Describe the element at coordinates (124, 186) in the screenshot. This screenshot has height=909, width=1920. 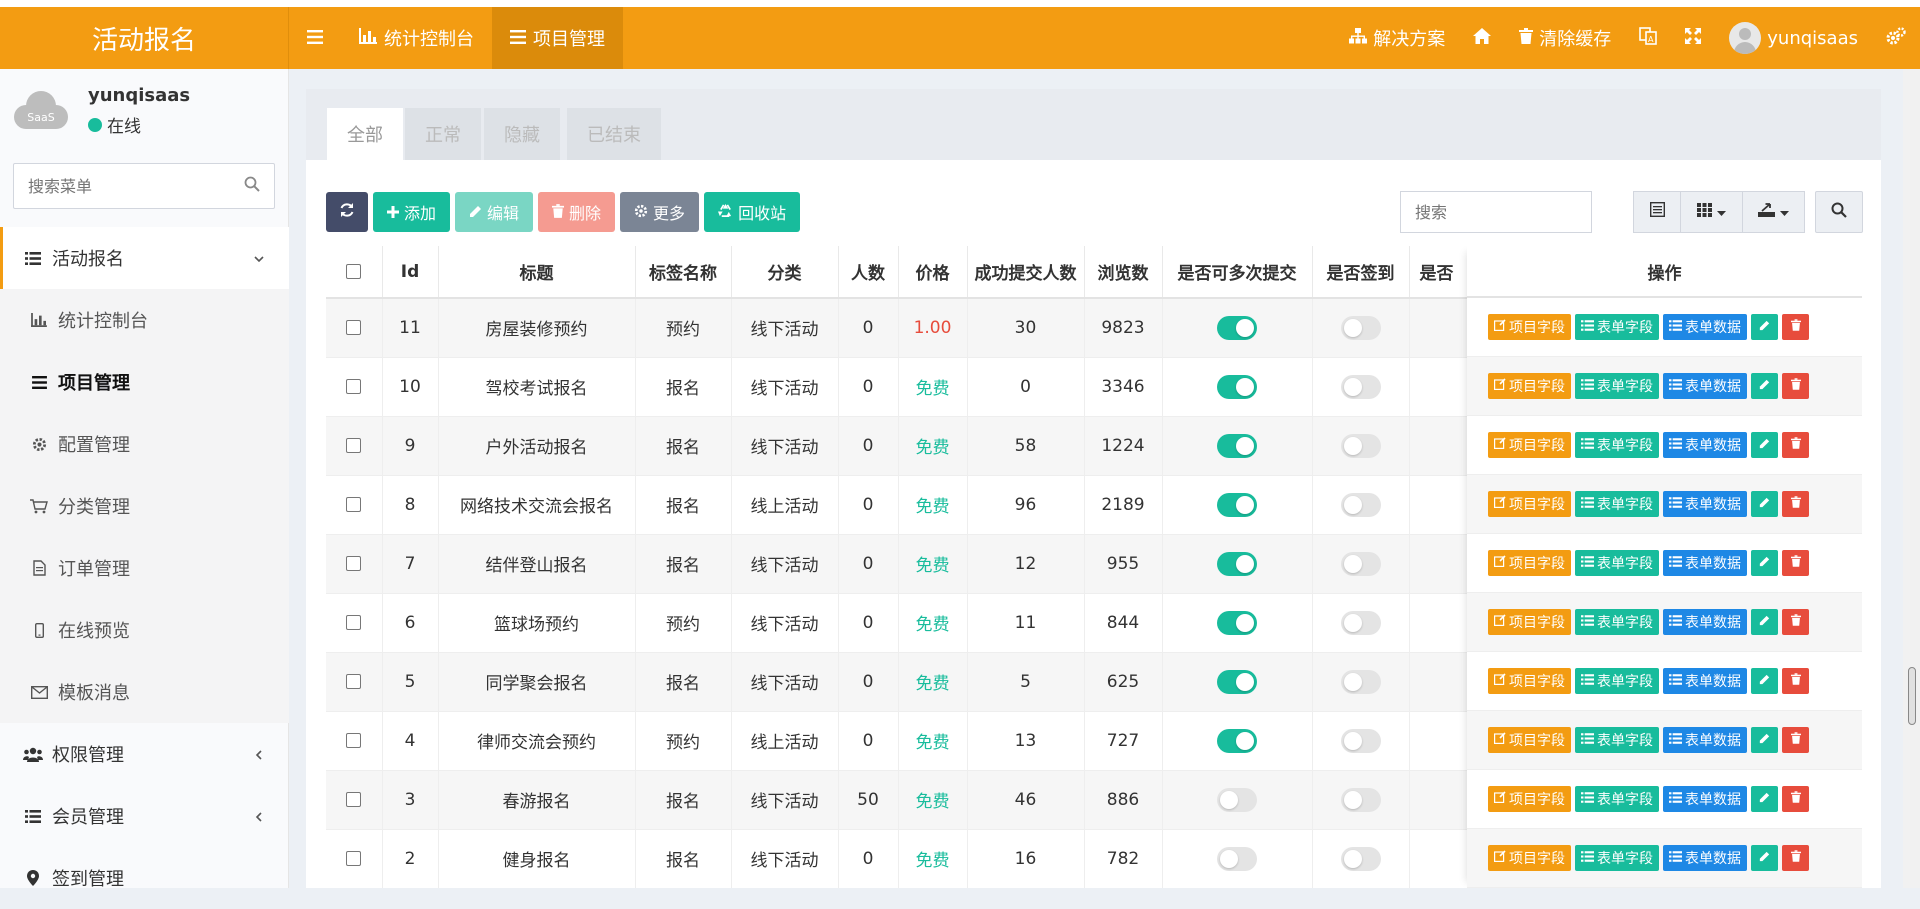
I see `menu-search-input` at that location.